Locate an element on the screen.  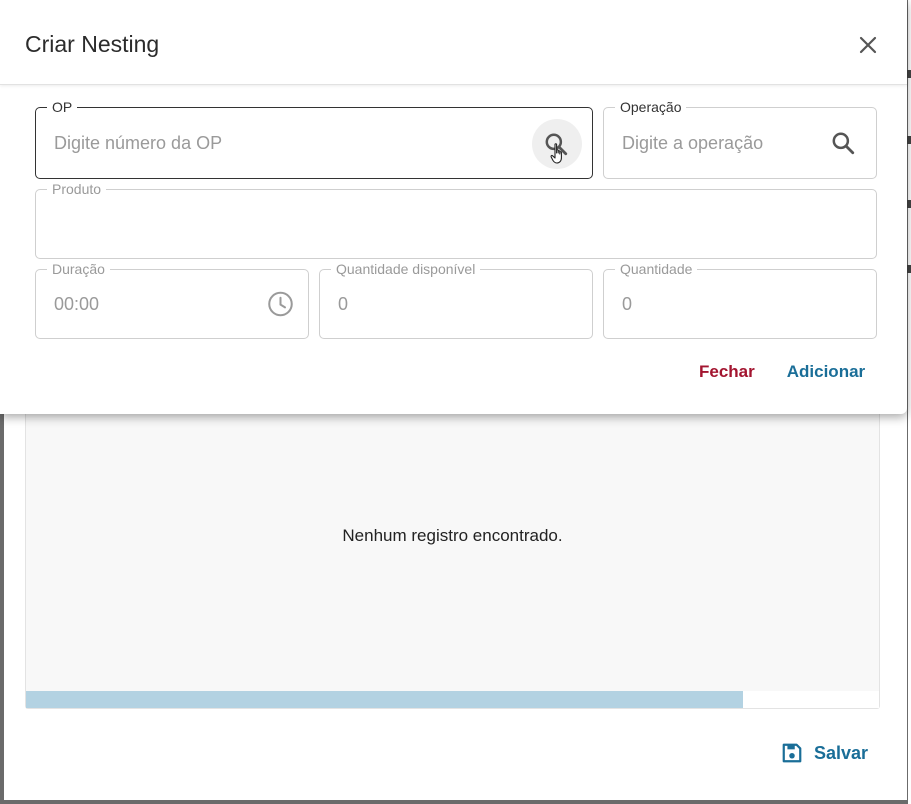
fechar-button: Fechar is located at coordinates (727, 372).